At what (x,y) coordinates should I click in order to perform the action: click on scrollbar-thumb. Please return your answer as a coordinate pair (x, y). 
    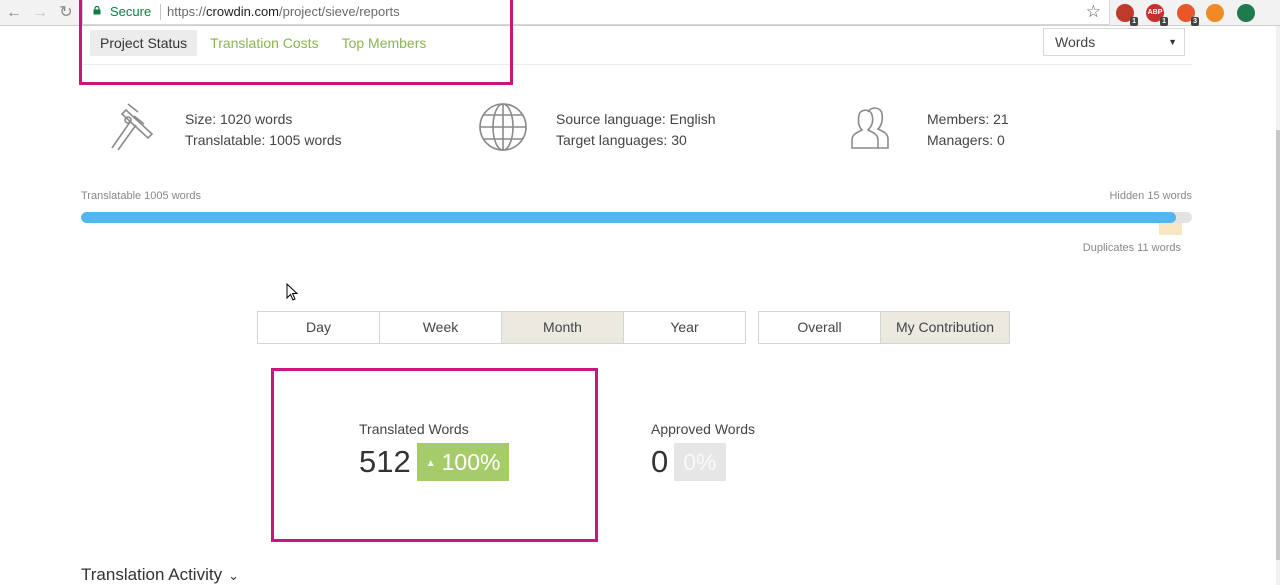
    Looking at the image, I should click on (1278, 345).